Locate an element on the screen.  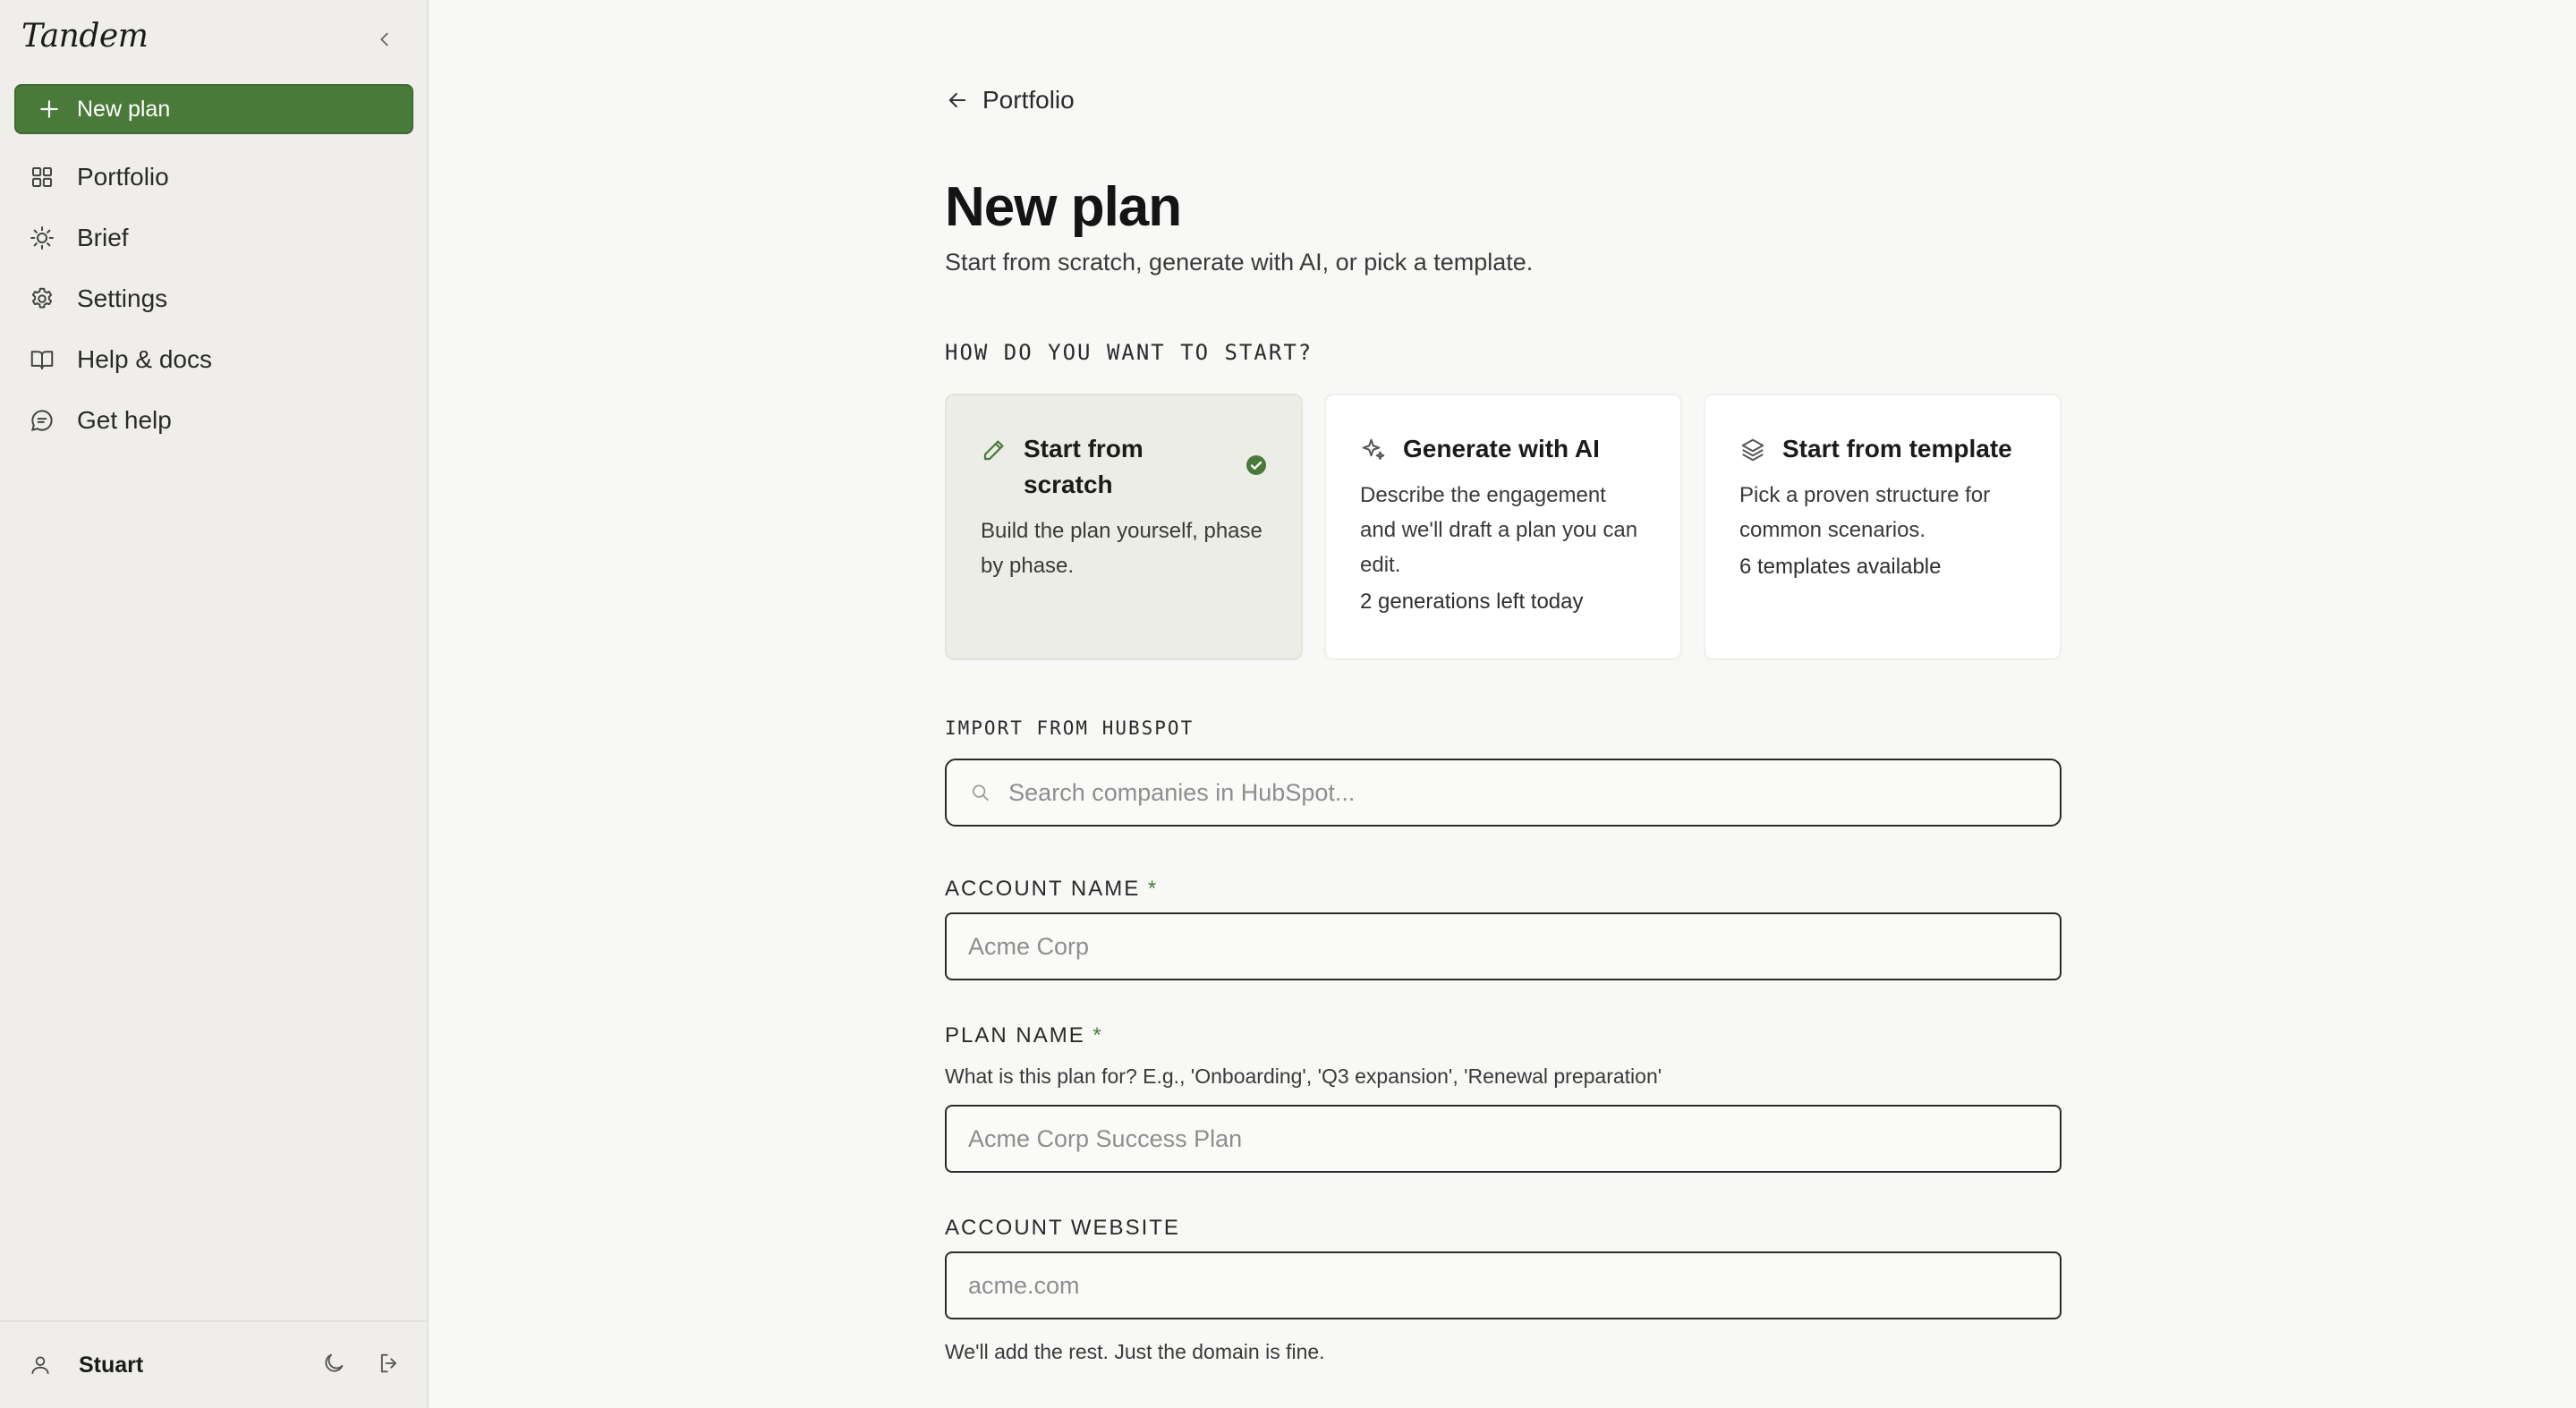
sidebar-footer: Stuart is located at coordinates (214, 1364).